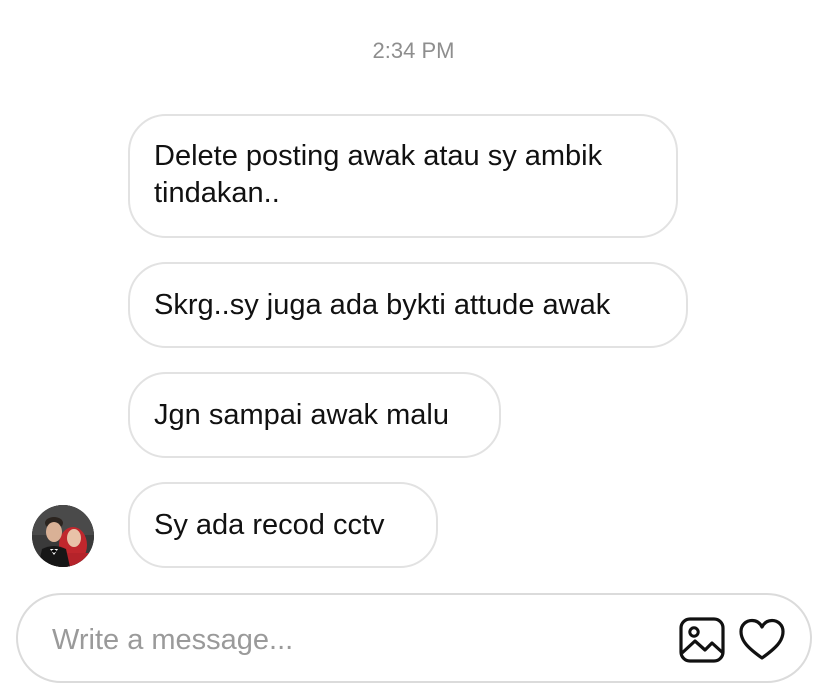 The height and width of the screenshot is (700, 827). What do you see at coordinates (314, 415) in the screenshot?
I see `message-bubble: Jgn sampai awak malu` at bounding box center [314, 415].